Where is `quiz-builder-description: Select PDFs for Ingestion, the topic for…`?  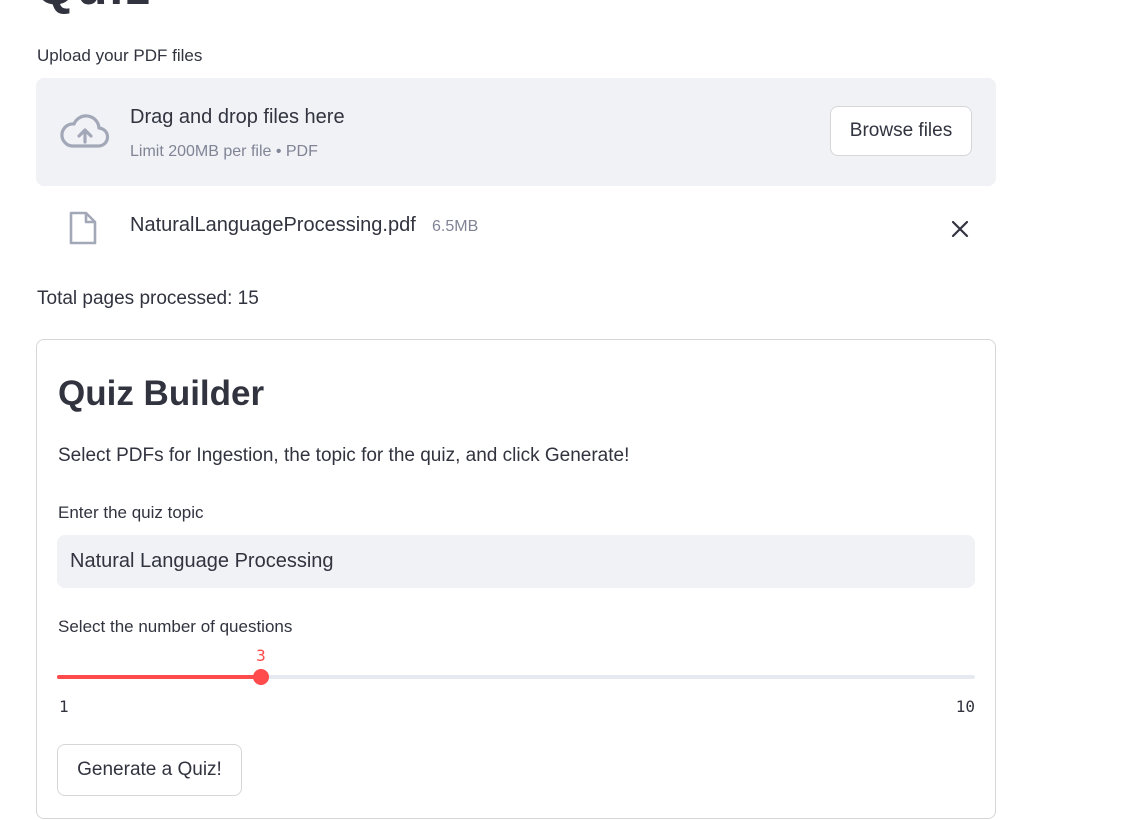 quiz-builder-description: Select PDFs for Ingestion, the topic for… is located at coordinates (344, 455).